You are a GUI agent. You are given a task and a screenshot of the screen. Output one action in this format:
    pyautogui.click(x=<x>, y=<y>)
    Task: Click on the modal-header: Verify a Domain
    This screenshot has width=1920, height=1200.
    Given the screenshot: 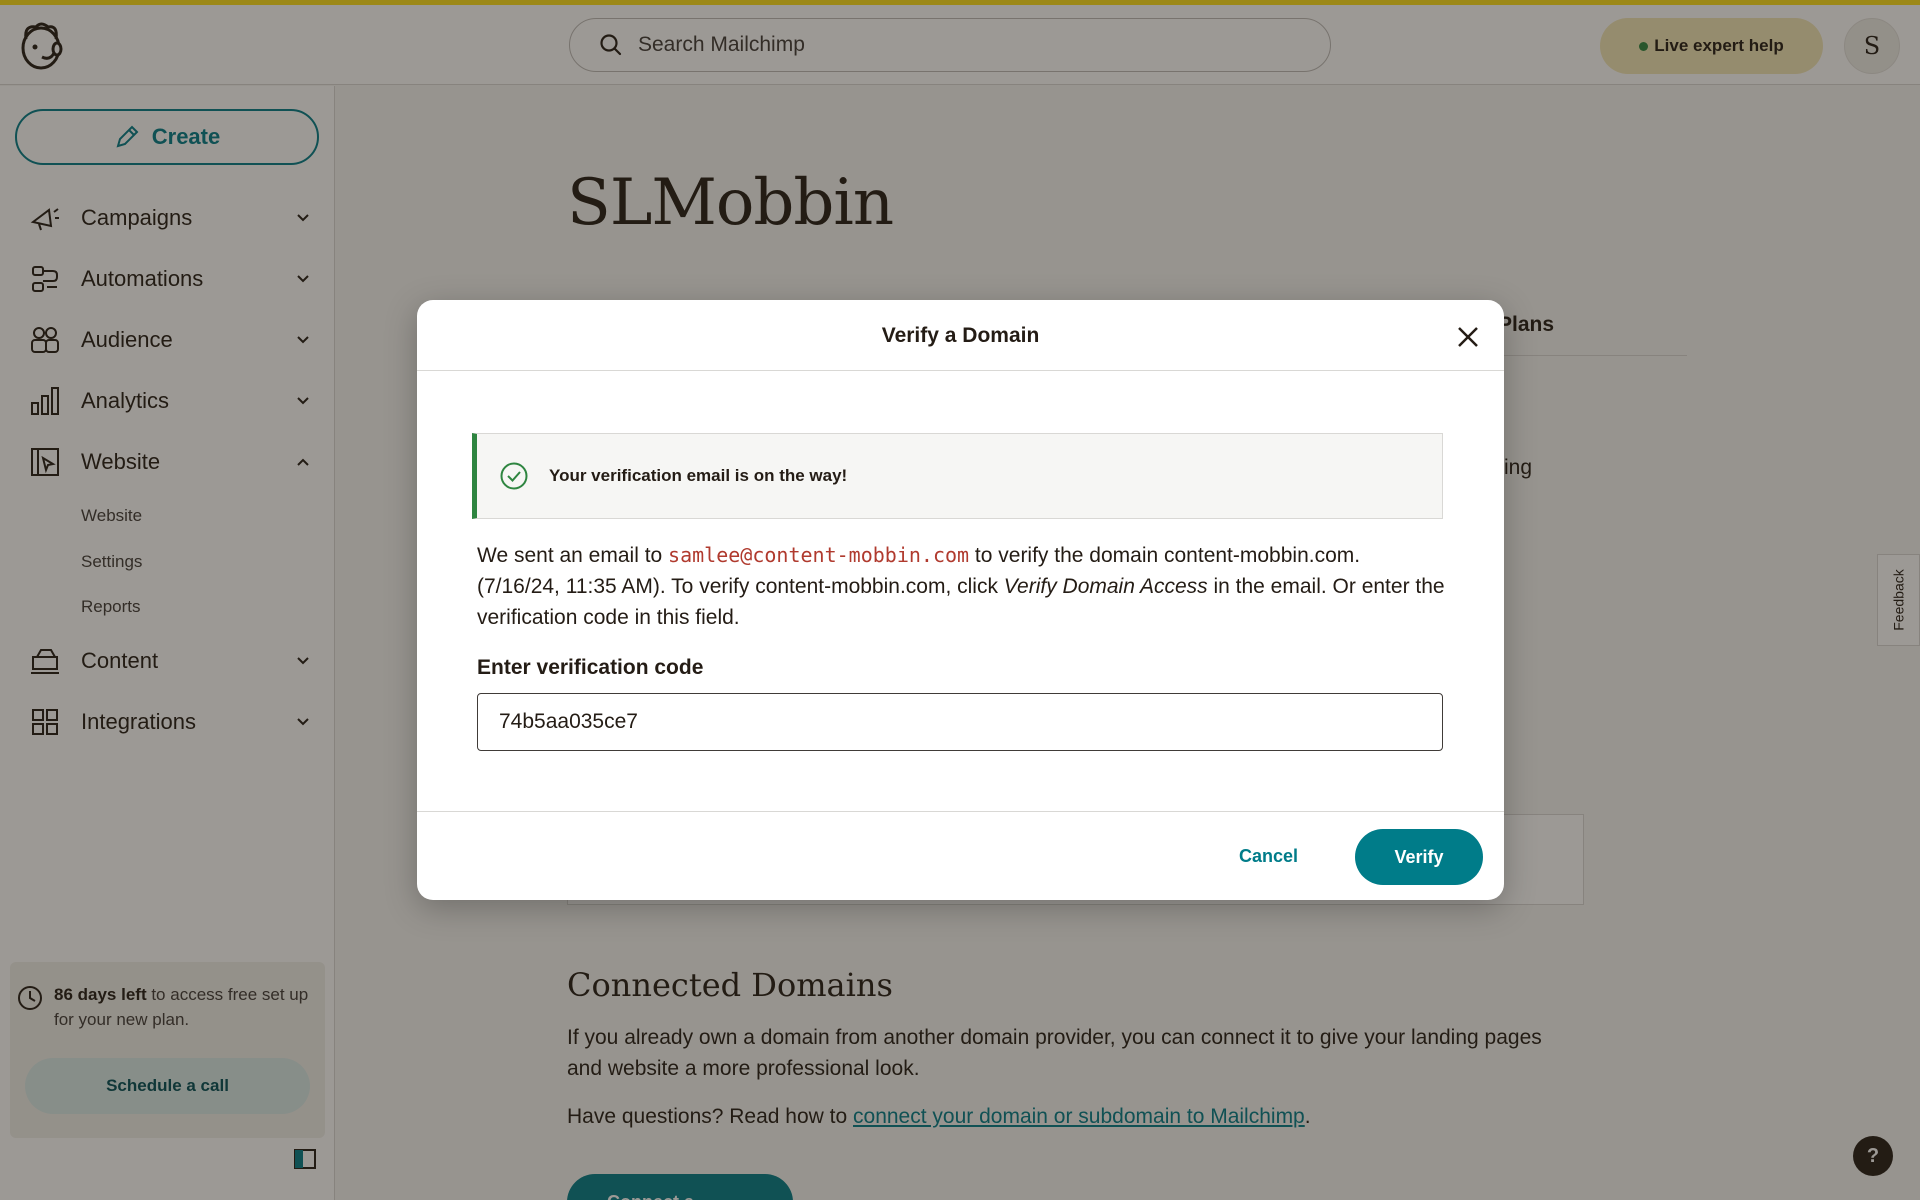 What is the action you would take?
    pyautogui.click(x=960, y=335)
    